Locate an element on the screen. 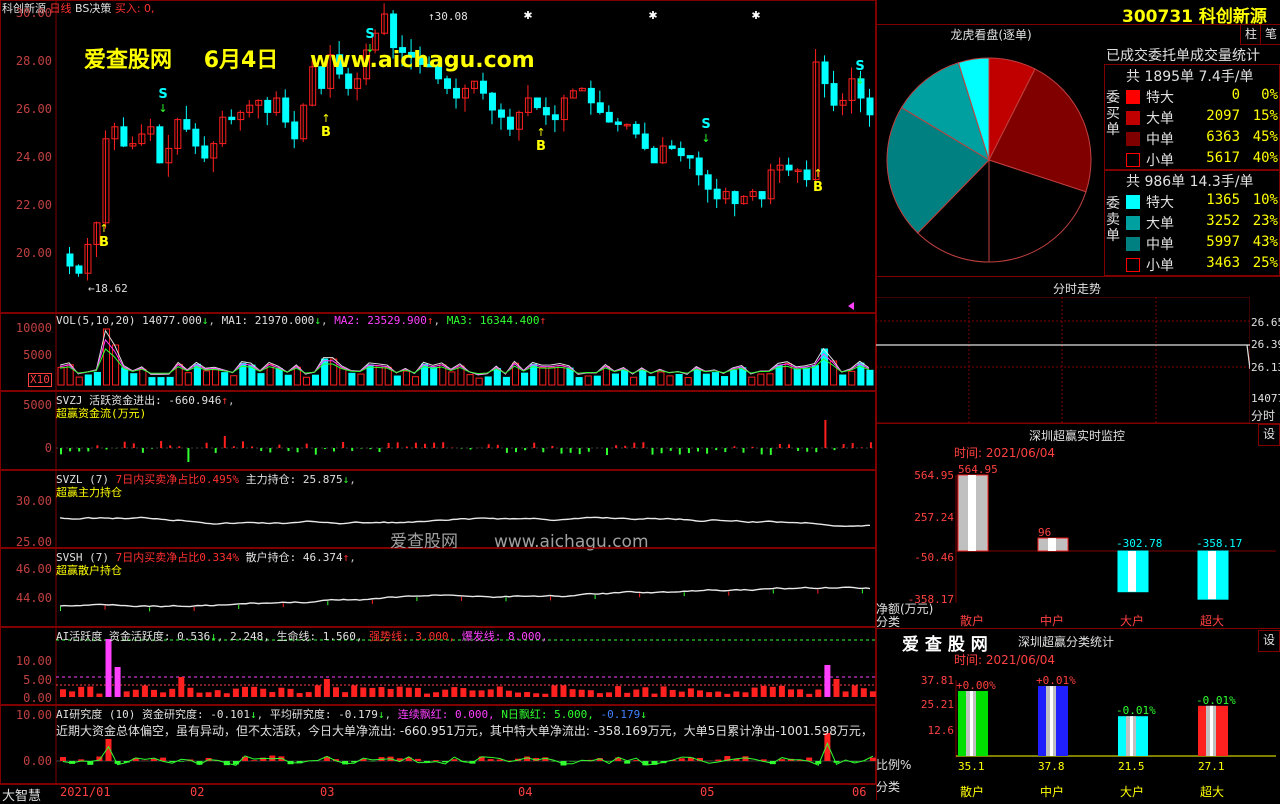  stat-bar-value: 21.5 is located at coordinates (1131, 766).